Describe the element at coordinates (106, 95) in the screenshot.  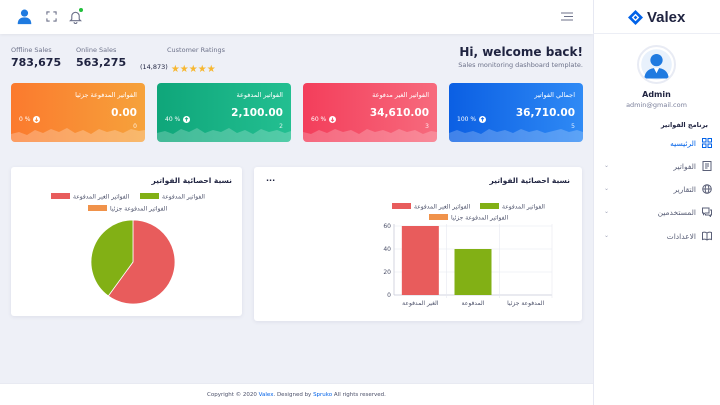
I see `card-title: الفواتير المدفوعة جزئيا` at that location.